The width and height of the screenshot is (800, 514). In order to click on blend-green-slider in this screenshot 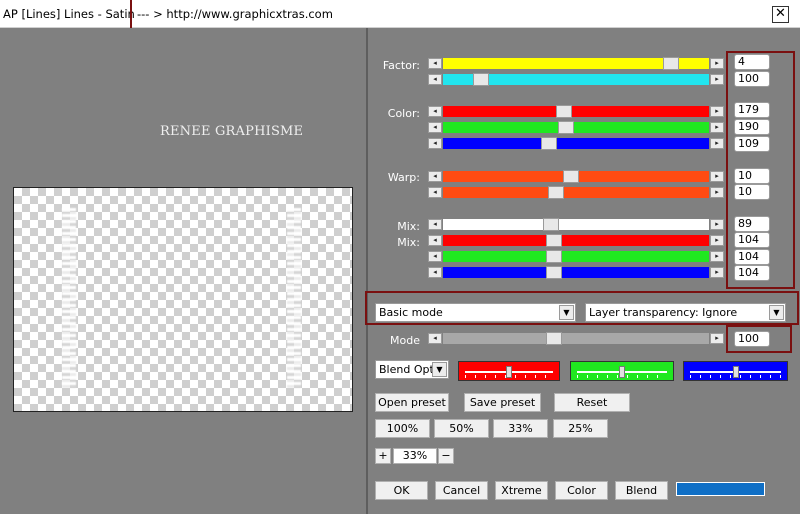, I will do `click(622, 371)`.